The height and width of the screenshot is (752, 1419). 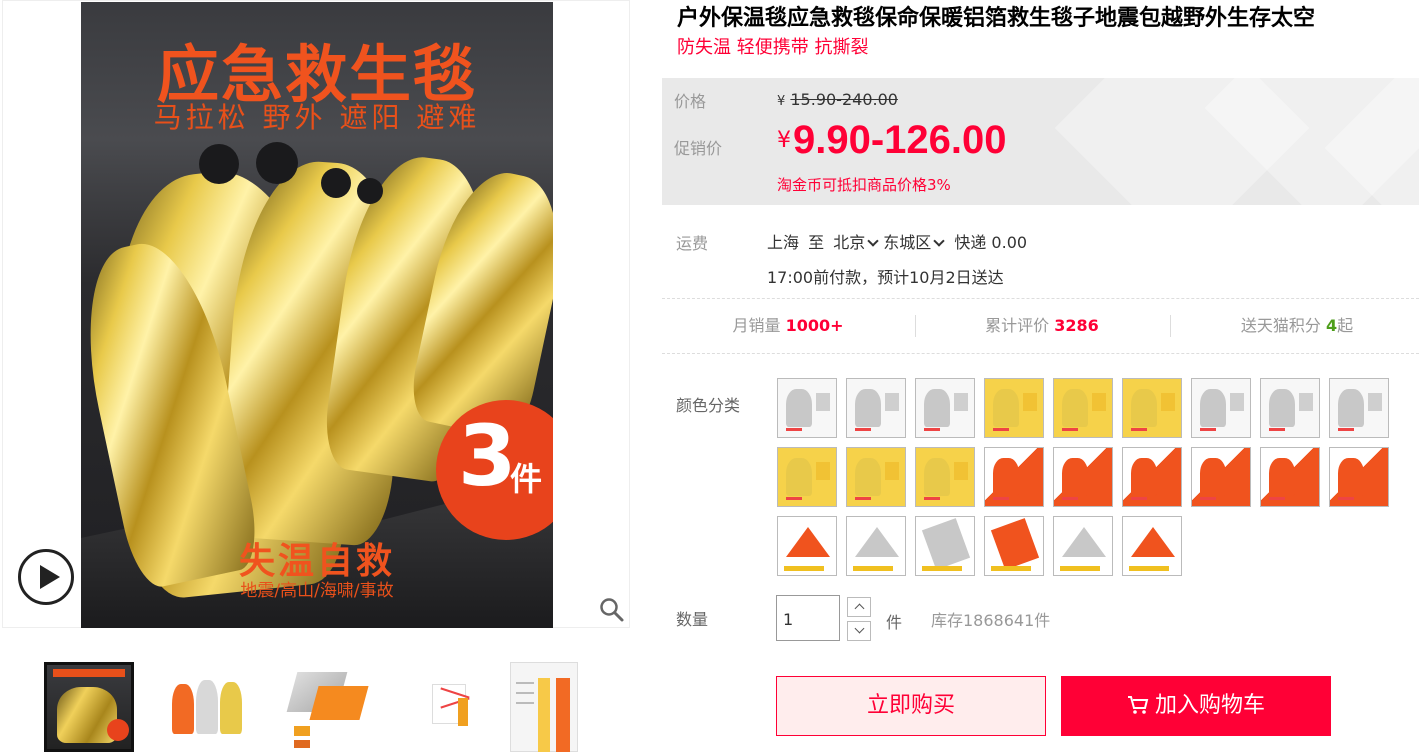 What do you see at coordinates (773, 47) in the screenshot?
I see `product-subtitle: 防失温 轻便携带 抗撕裂` at bounding box center [773, 47].